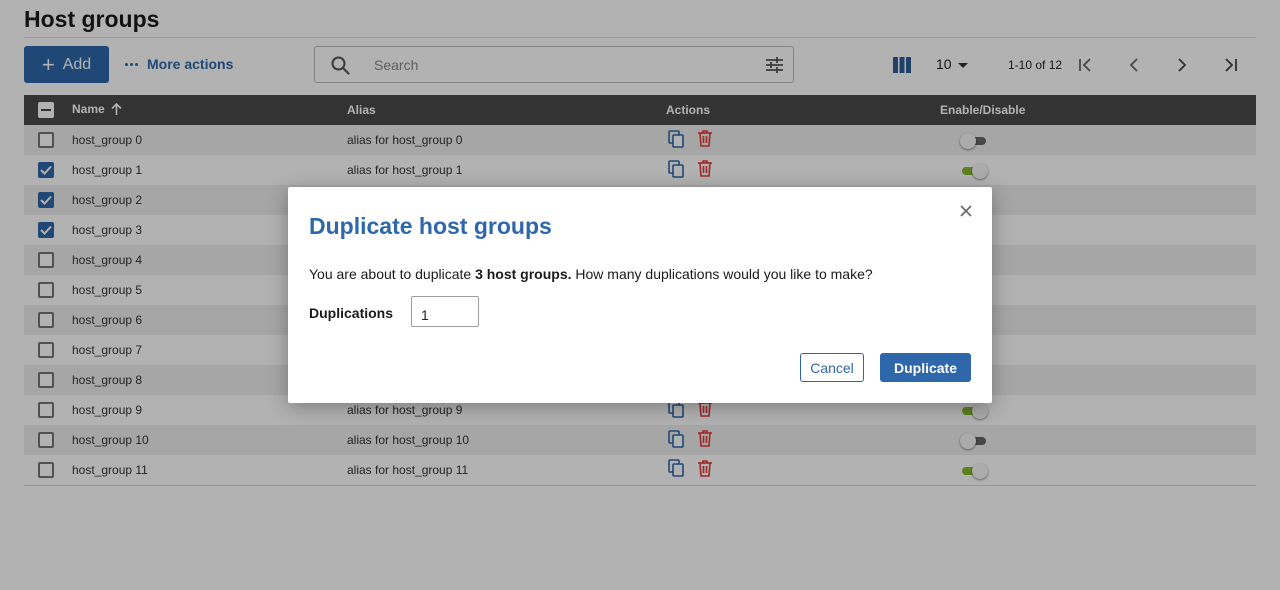  I want to click on close-icon, so click(966, 211).